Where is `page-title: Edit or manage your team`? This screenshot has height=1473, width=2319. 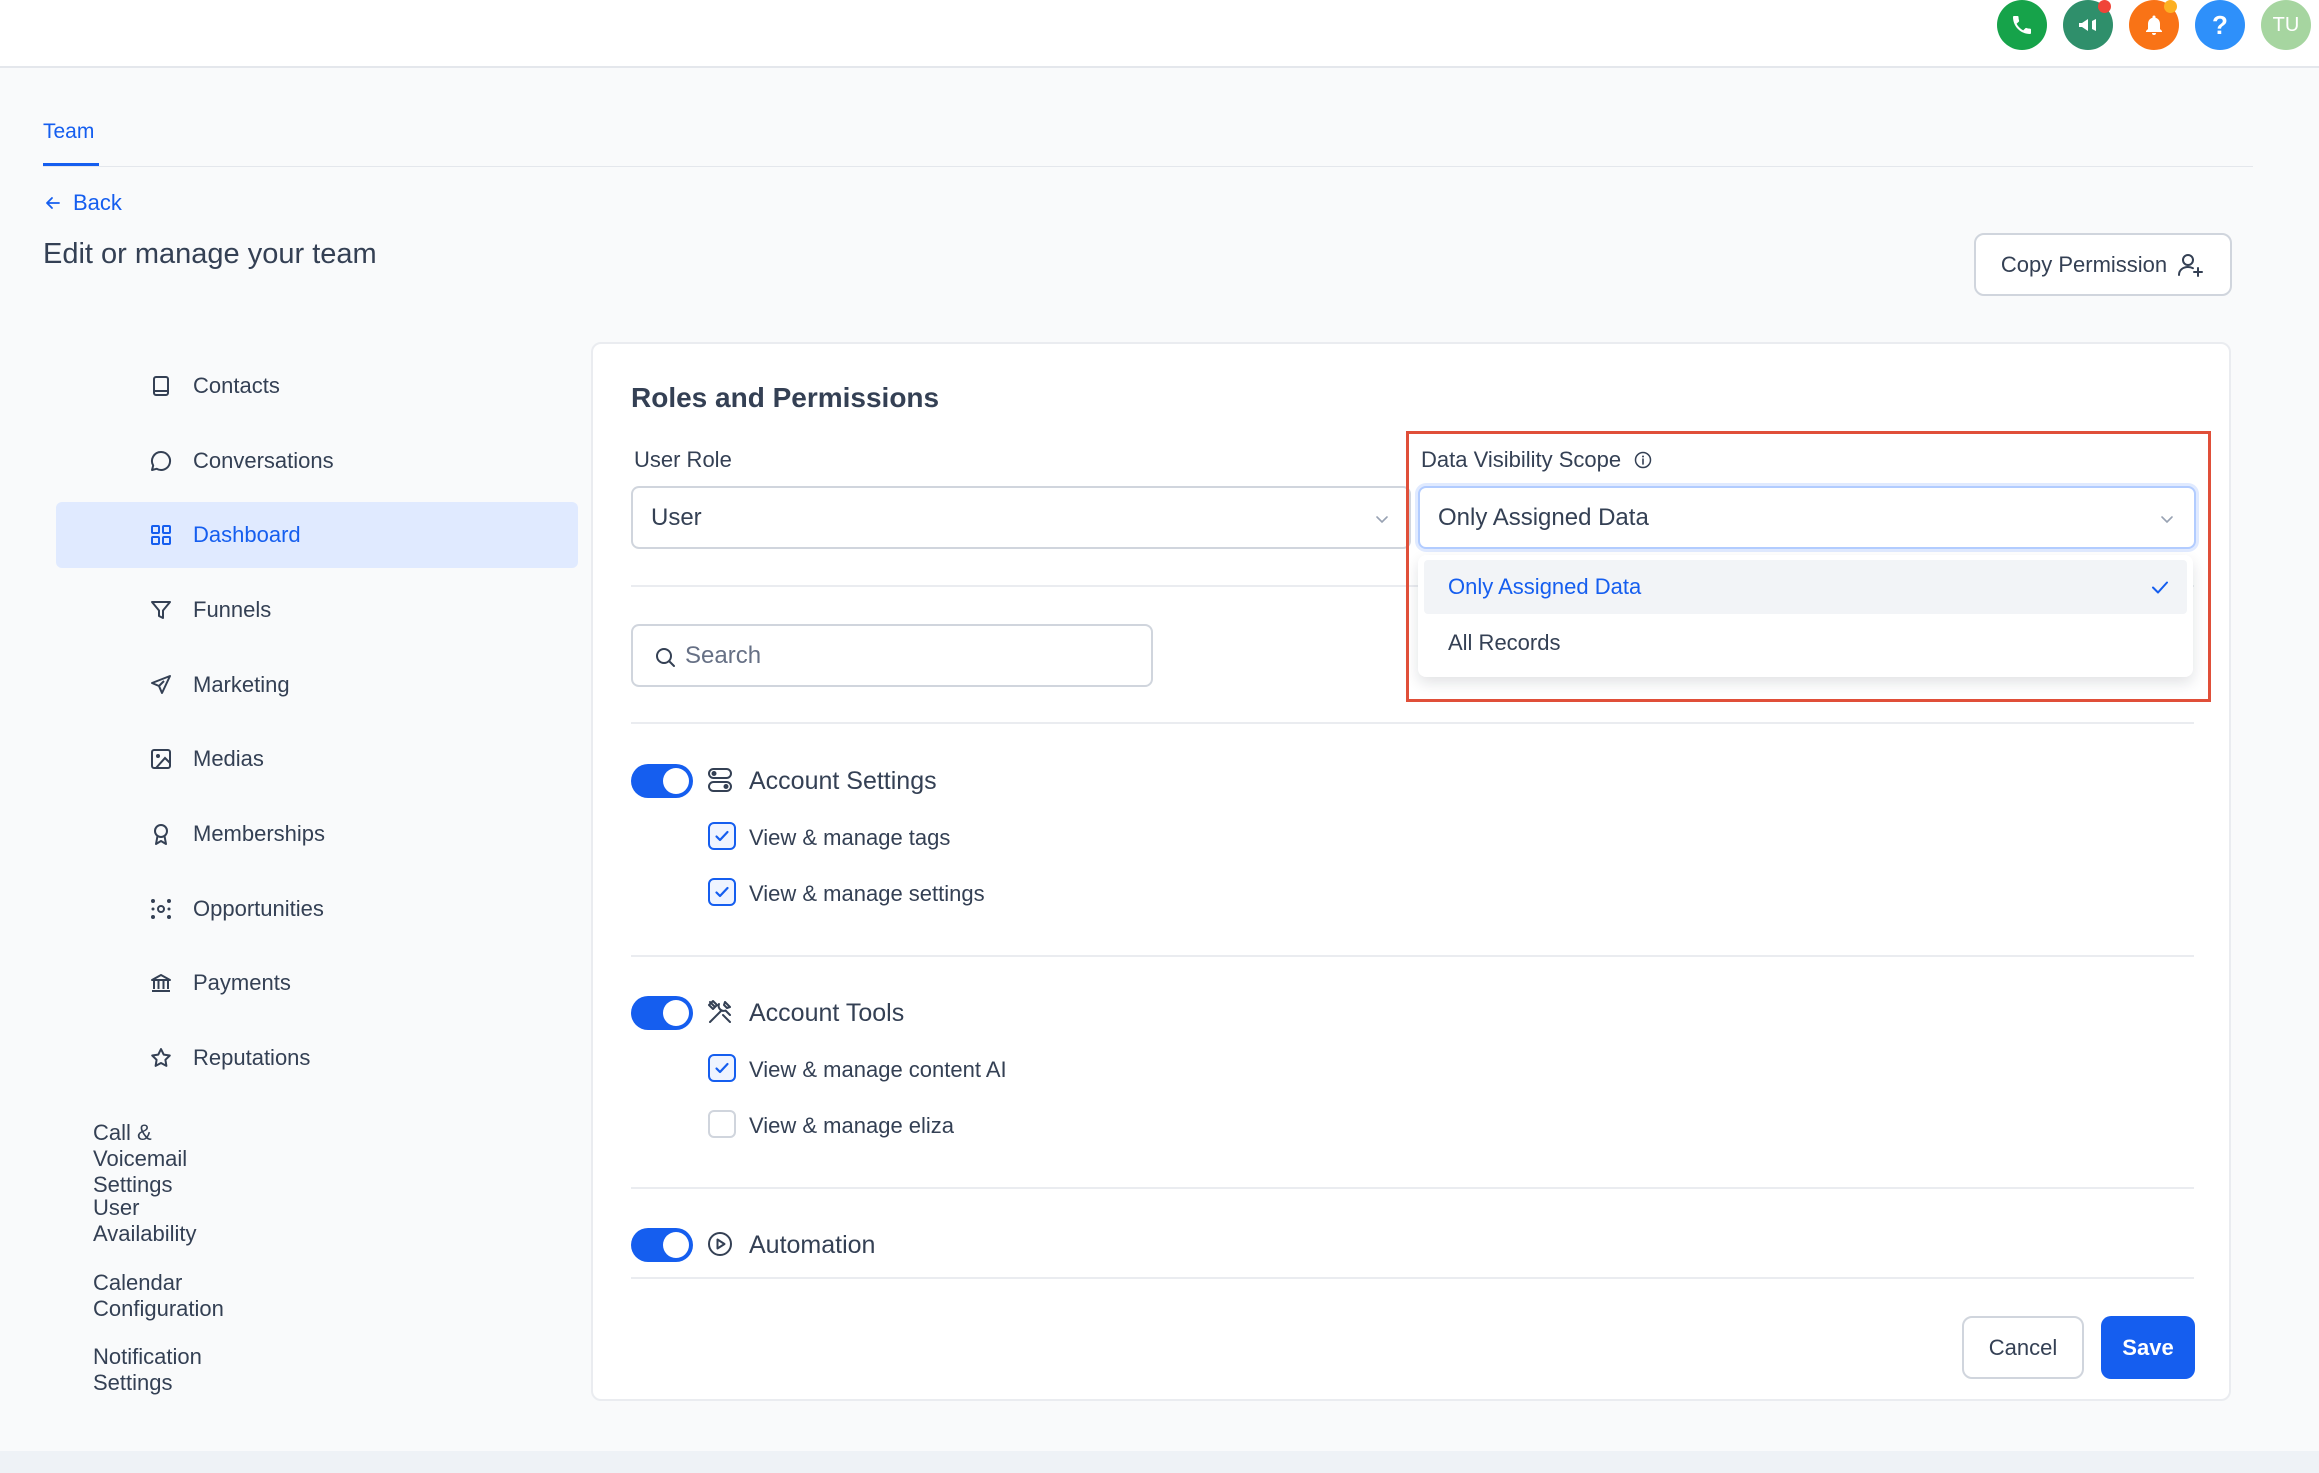 page-title: Edit or manage your team is located at coordinates (210, 254).